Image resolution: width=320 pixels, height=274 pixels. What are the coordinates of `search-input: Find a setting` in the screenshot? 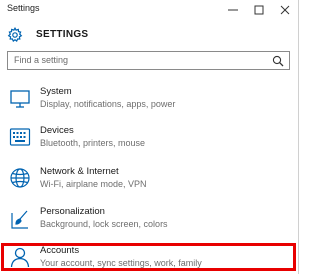 It's located at (148, 60).